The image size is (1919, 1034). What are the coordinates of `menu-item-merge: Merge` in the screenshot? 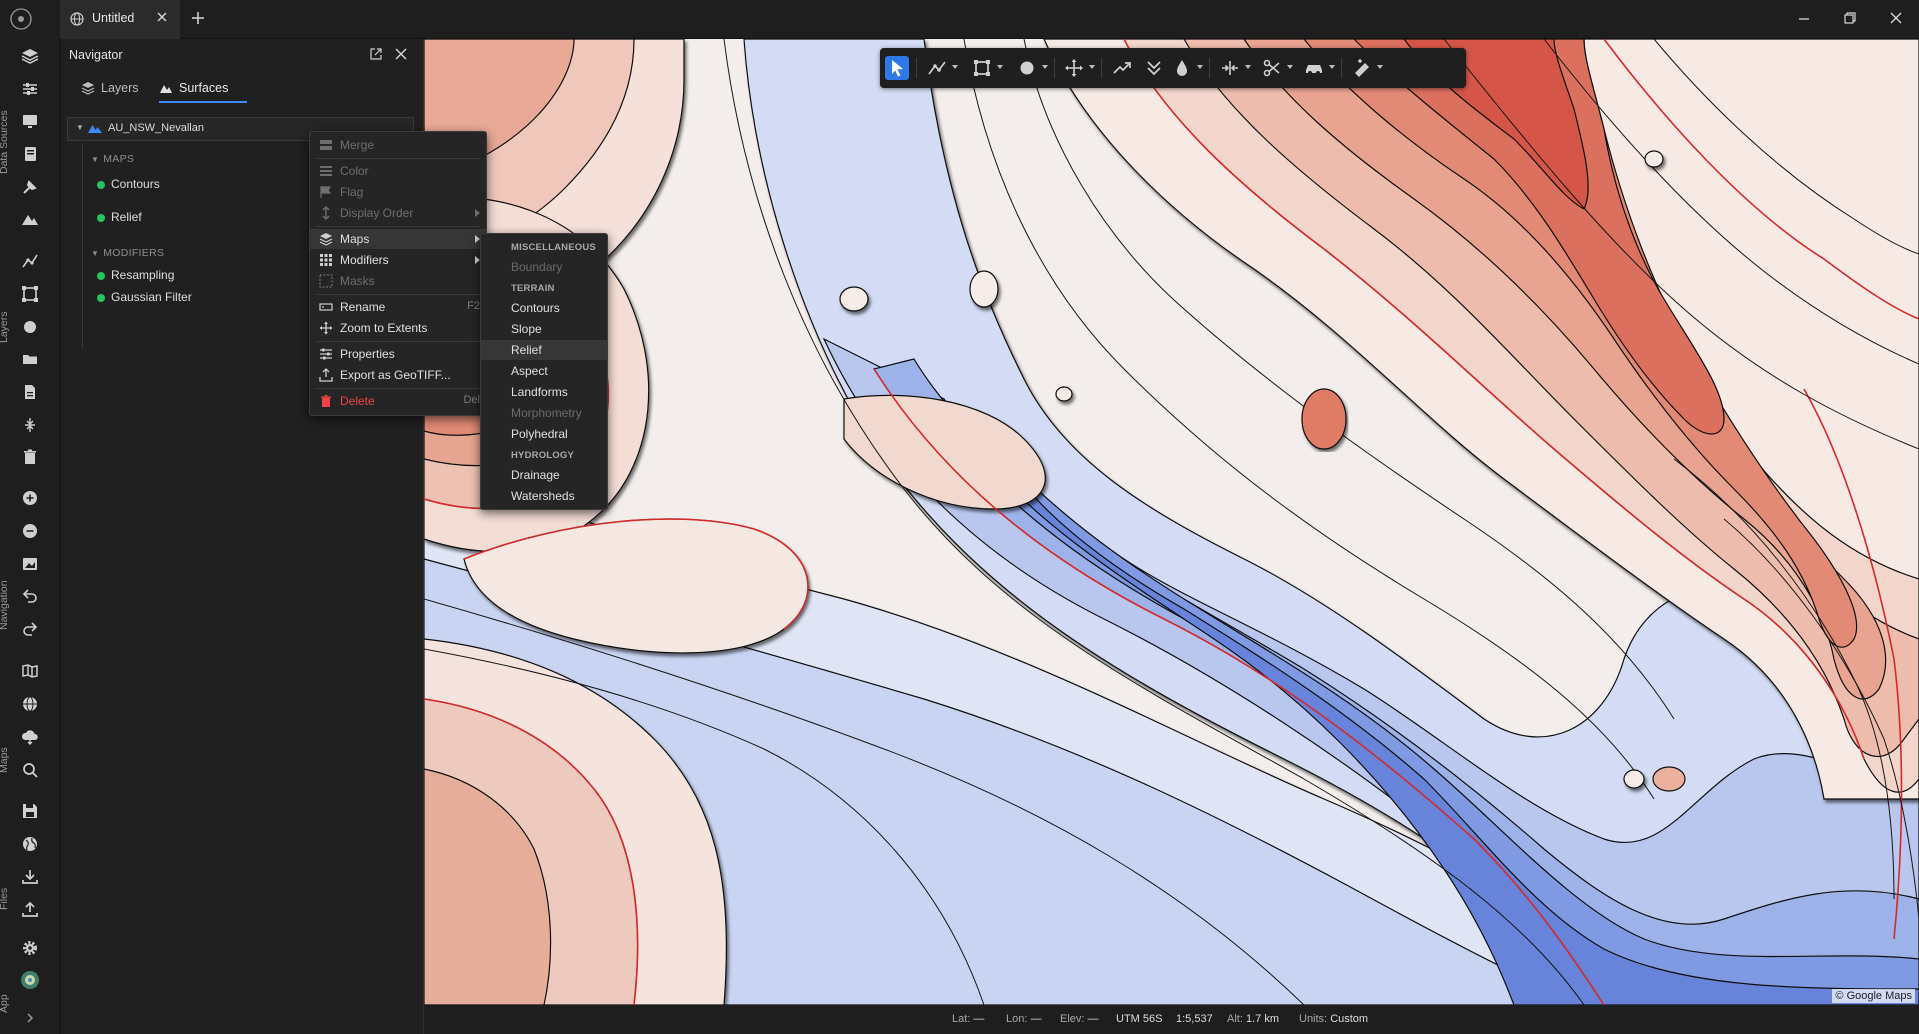 It's located at (398, 145).